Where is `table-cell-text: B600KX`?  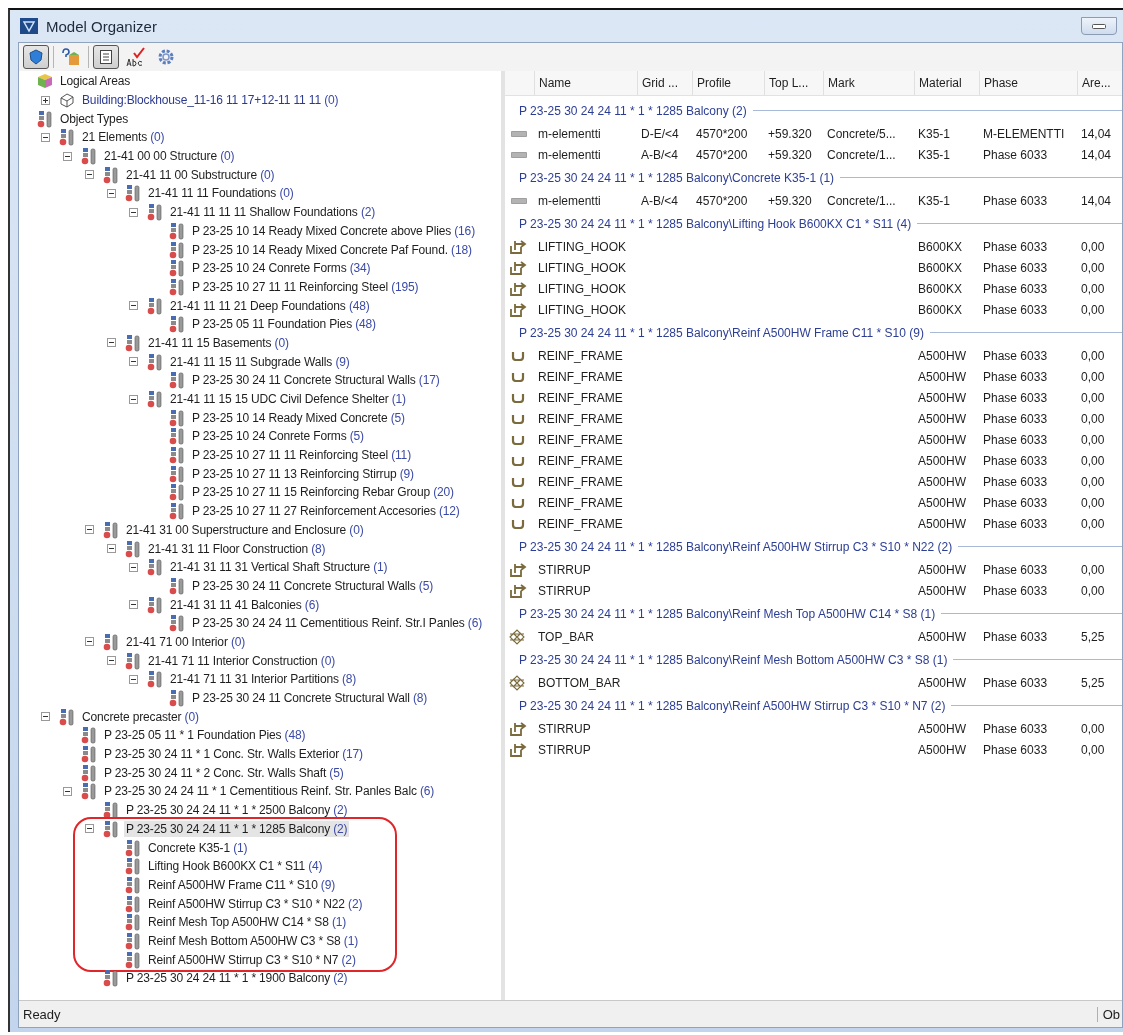
table-cell-text: B600KX is located at coordinates (940, 309).